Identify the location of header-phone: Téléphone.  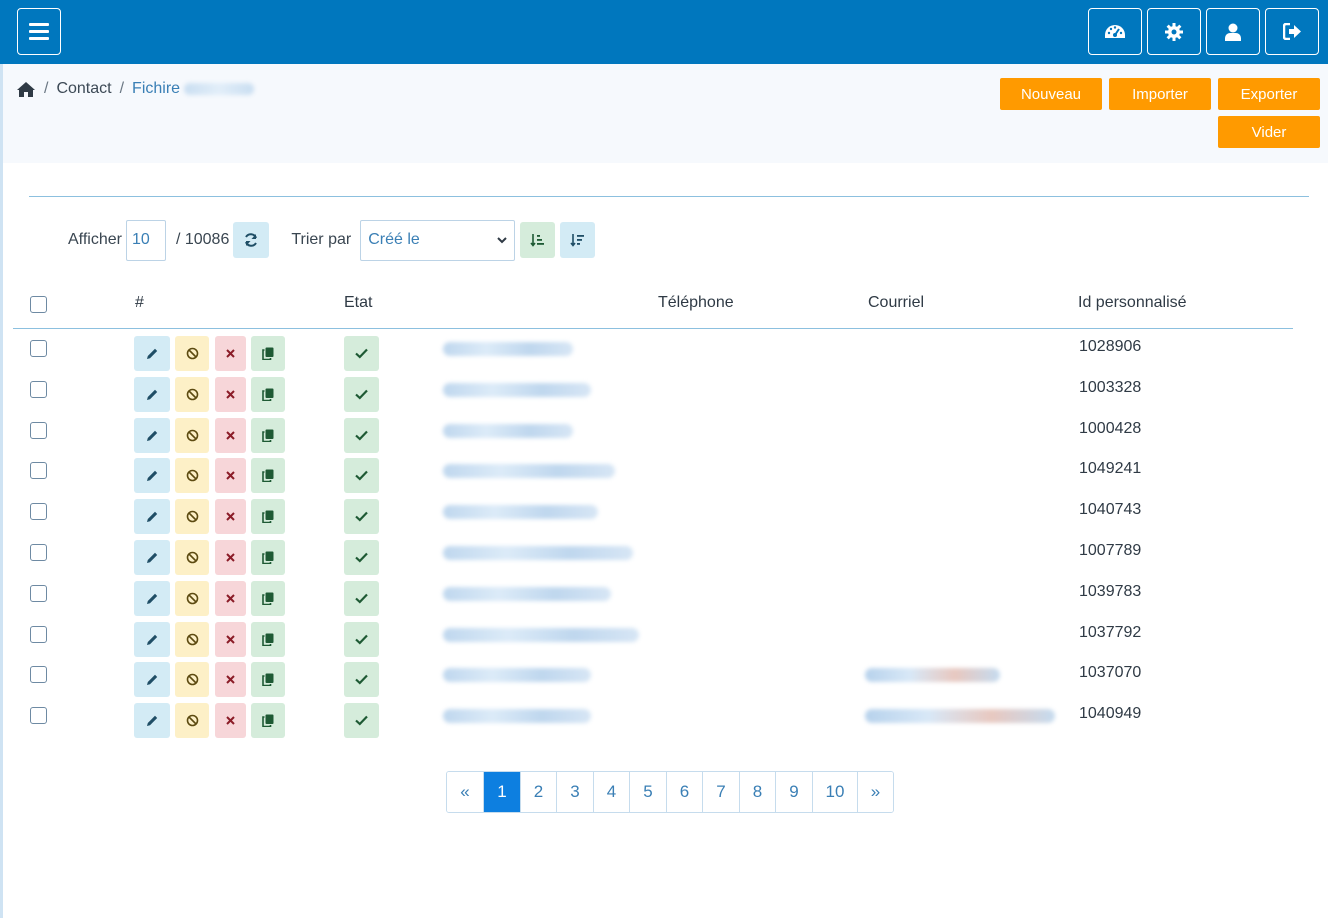
(696, 303).